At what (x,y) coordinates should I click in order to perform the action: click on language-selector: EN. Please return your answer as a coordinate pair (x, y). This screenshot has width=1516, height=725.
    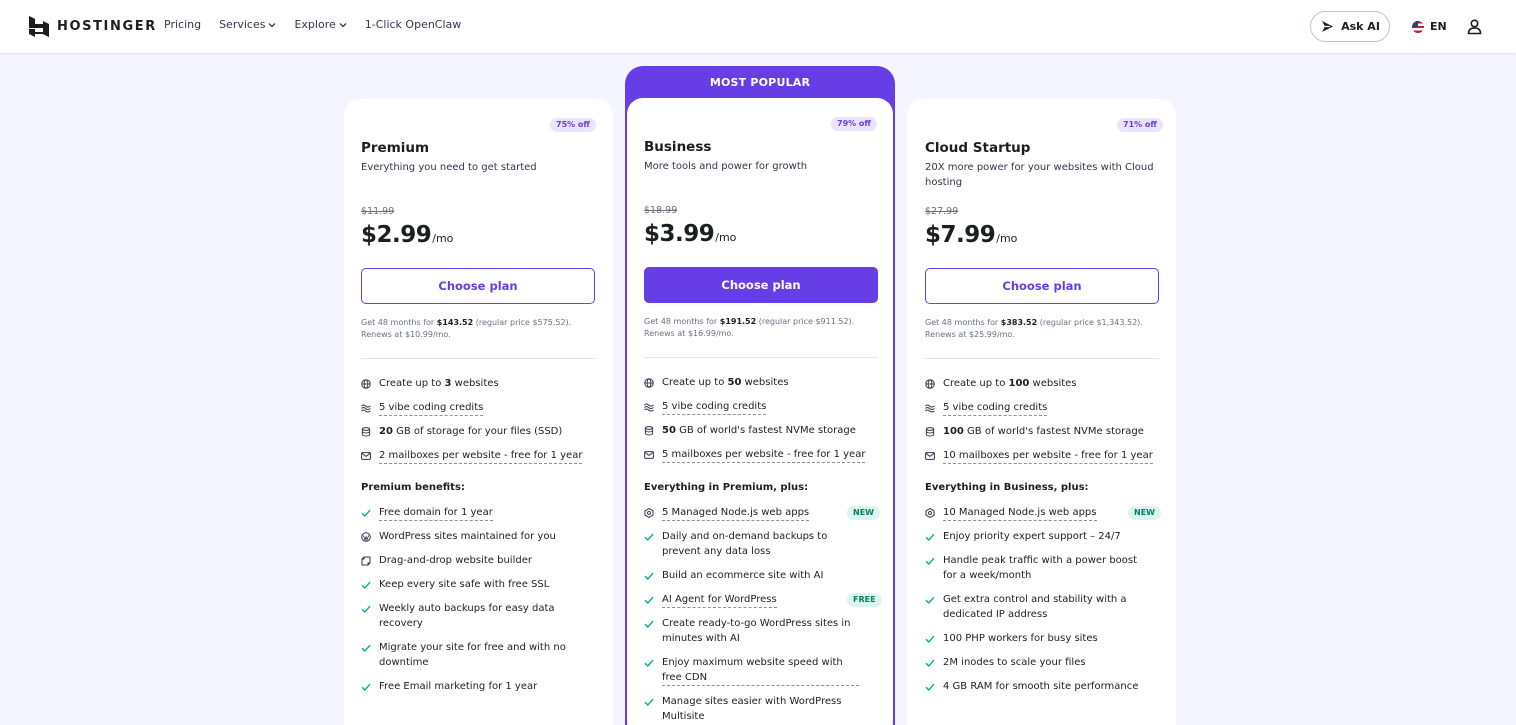
    Looking at the image, I should click on (1429, 26).